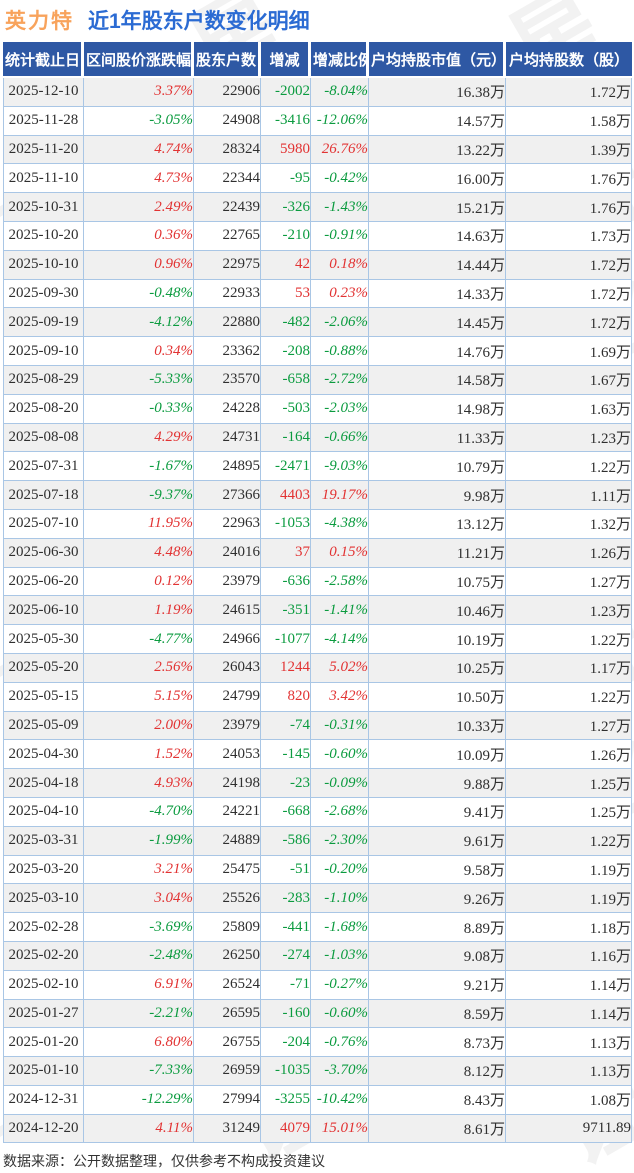 The image size is (634, 1173). What do you see at coordinates (340, 1043) in the screenshot?
I see `cell-change-ratio: -0.76%` at bounding box center [340, 1043].